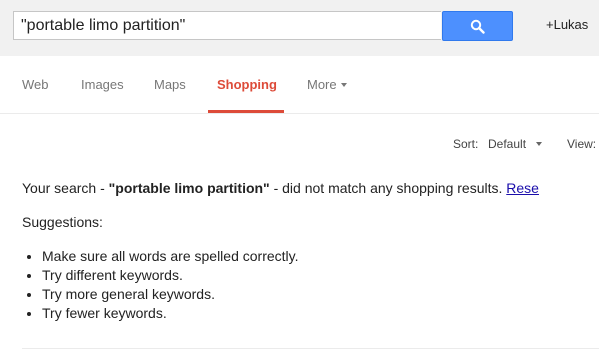 This screenshot has height=362, width=599. What do you see at coordinates (189, 188) in the screenshot?
I see `message-query: "portable limo partition"` at bounding box center [189, 188].